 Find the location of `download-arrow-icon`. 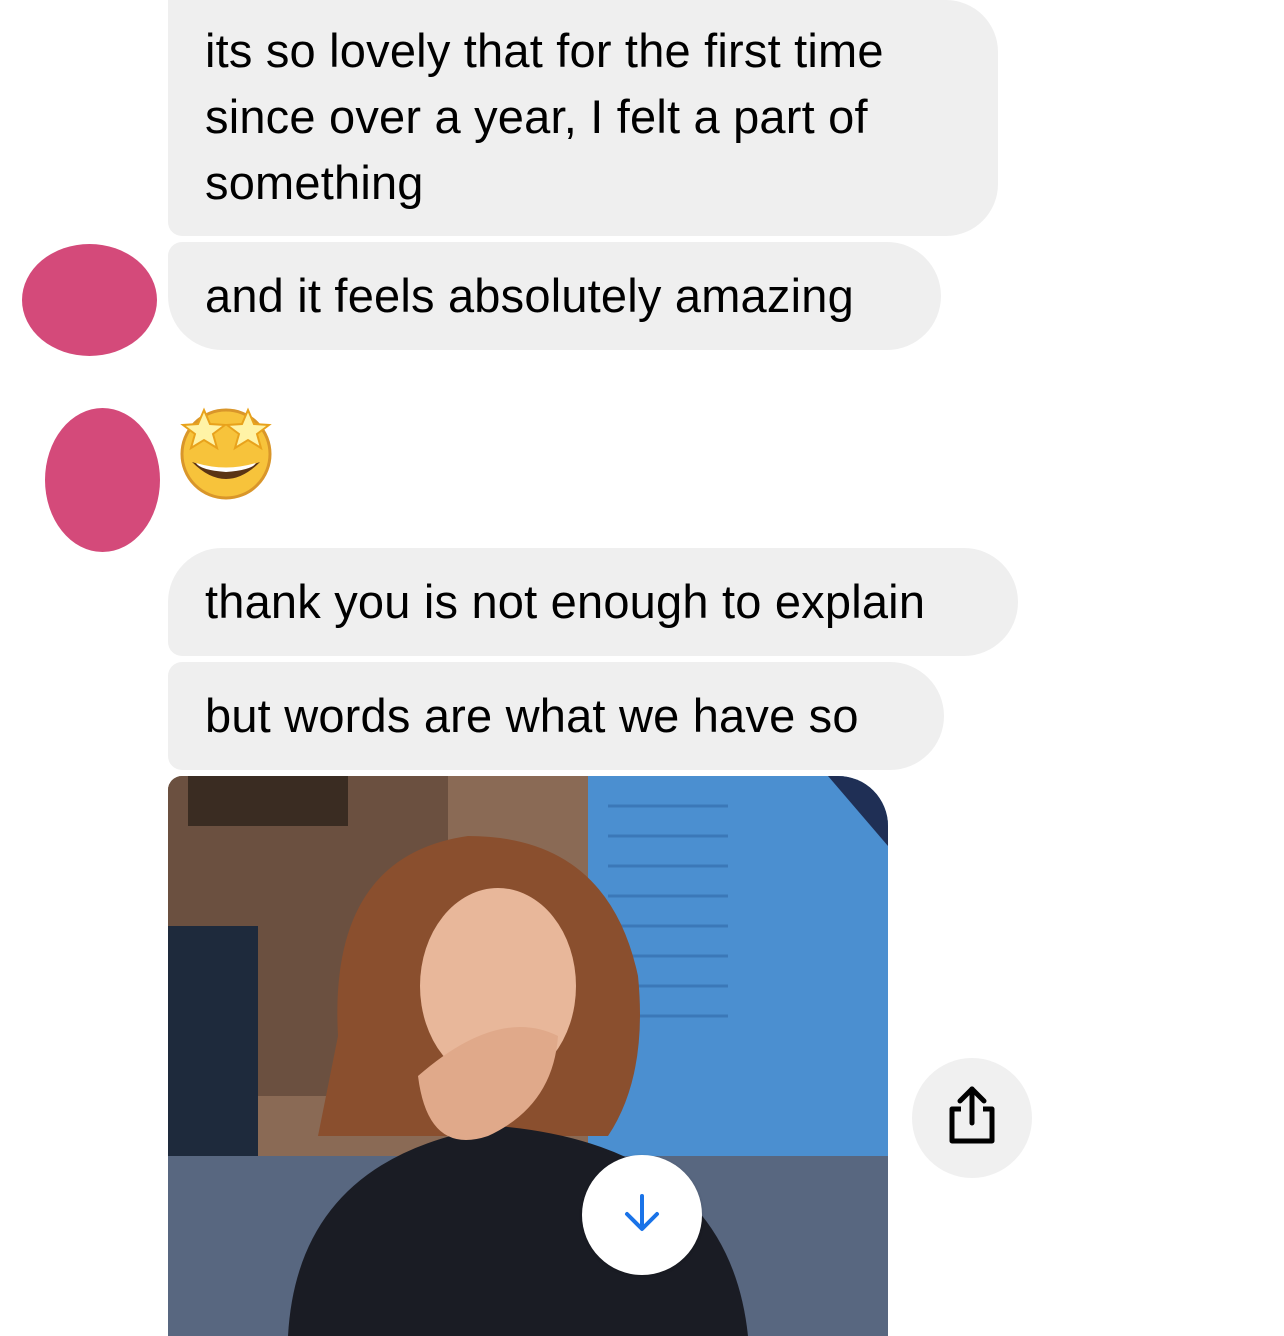

download-arrow-icon is located at coordinates (642, 1215).